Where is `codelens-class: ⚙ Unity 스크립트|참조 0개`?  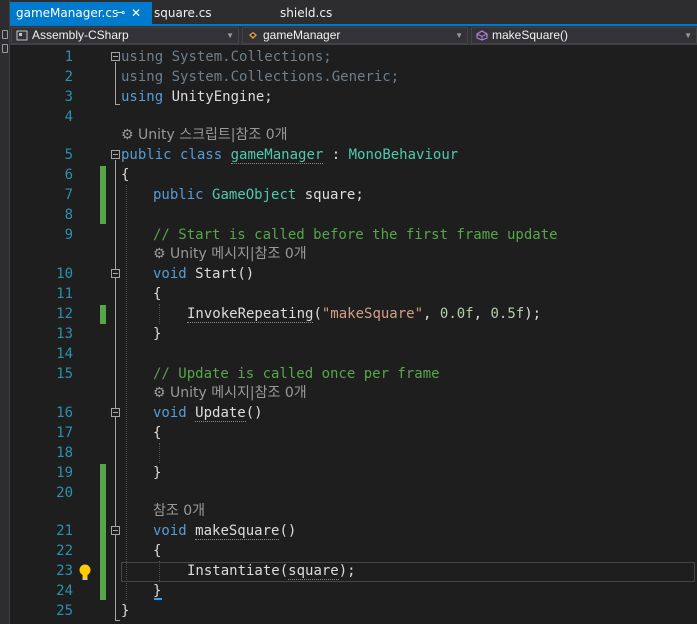 codelens-class: ⚙ Unity 스크립트|참조 0개 is located at coordinates (204, 135).